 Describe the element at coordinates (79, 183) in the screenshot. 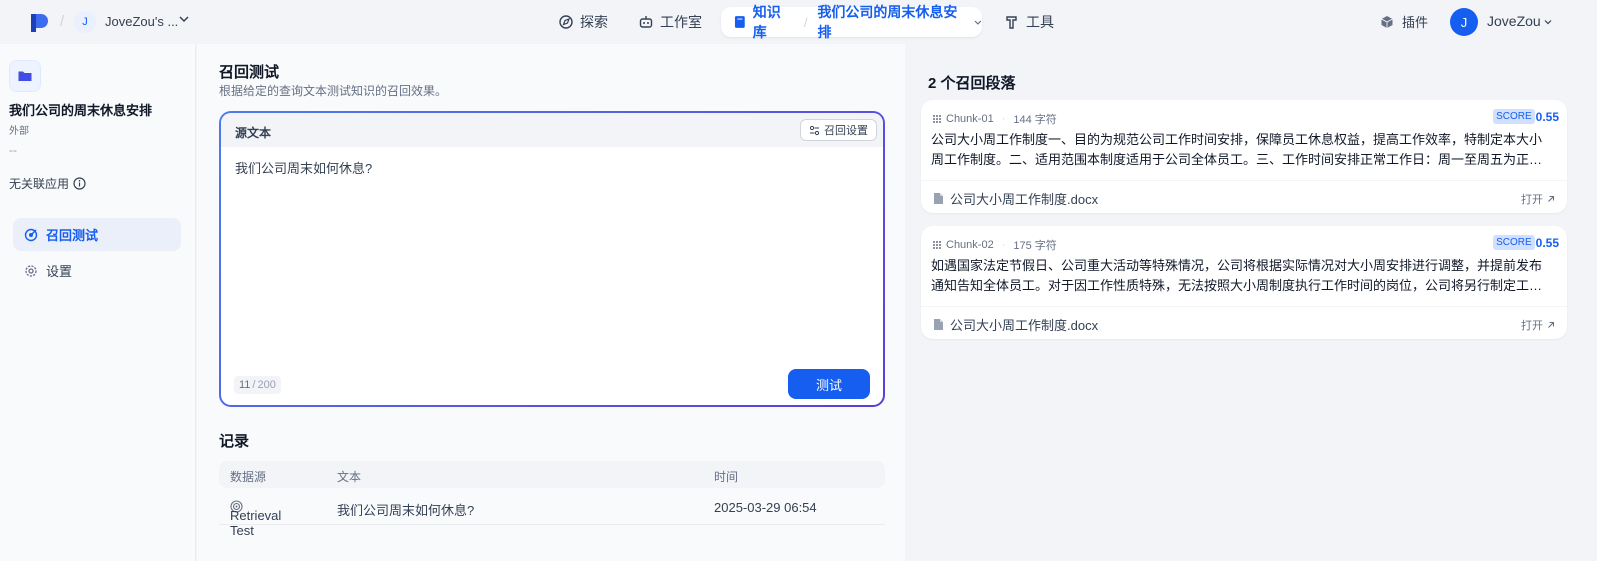

I see `info-icon` at that location.